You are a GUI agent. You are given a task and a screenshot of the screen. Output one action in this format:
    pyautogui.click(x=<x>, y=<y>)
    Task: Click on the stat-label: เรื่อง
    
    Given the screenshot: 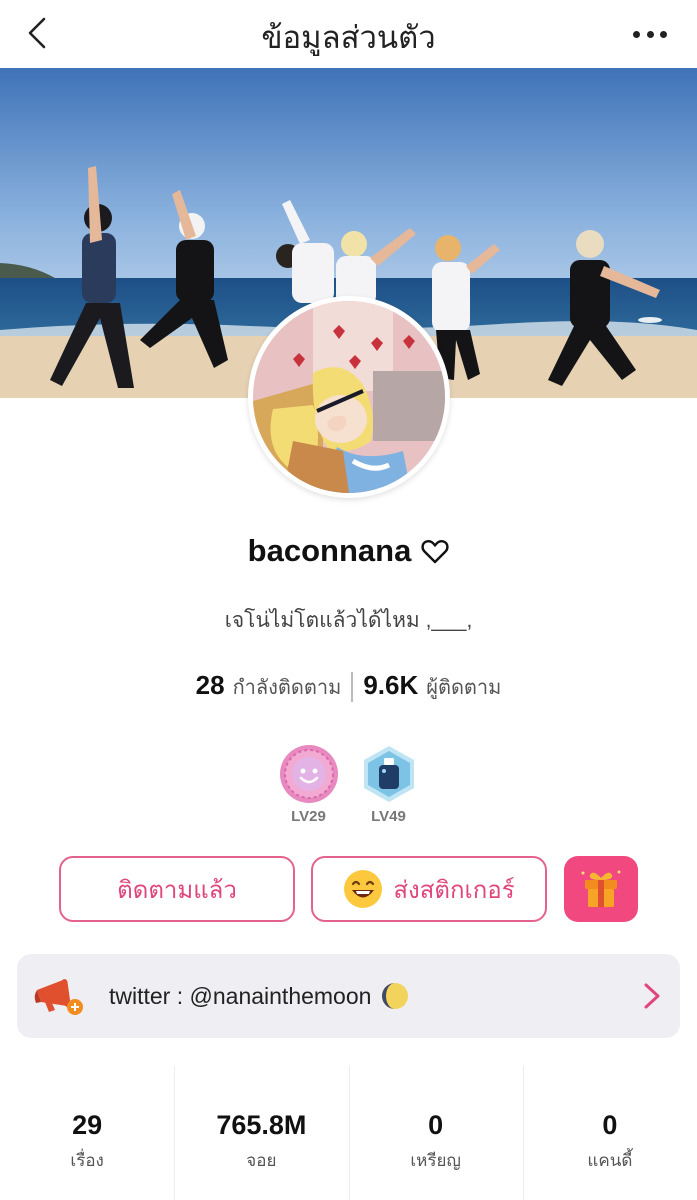 What is the action you would take?
    pyautogui.click(x=87, y=1160)
    